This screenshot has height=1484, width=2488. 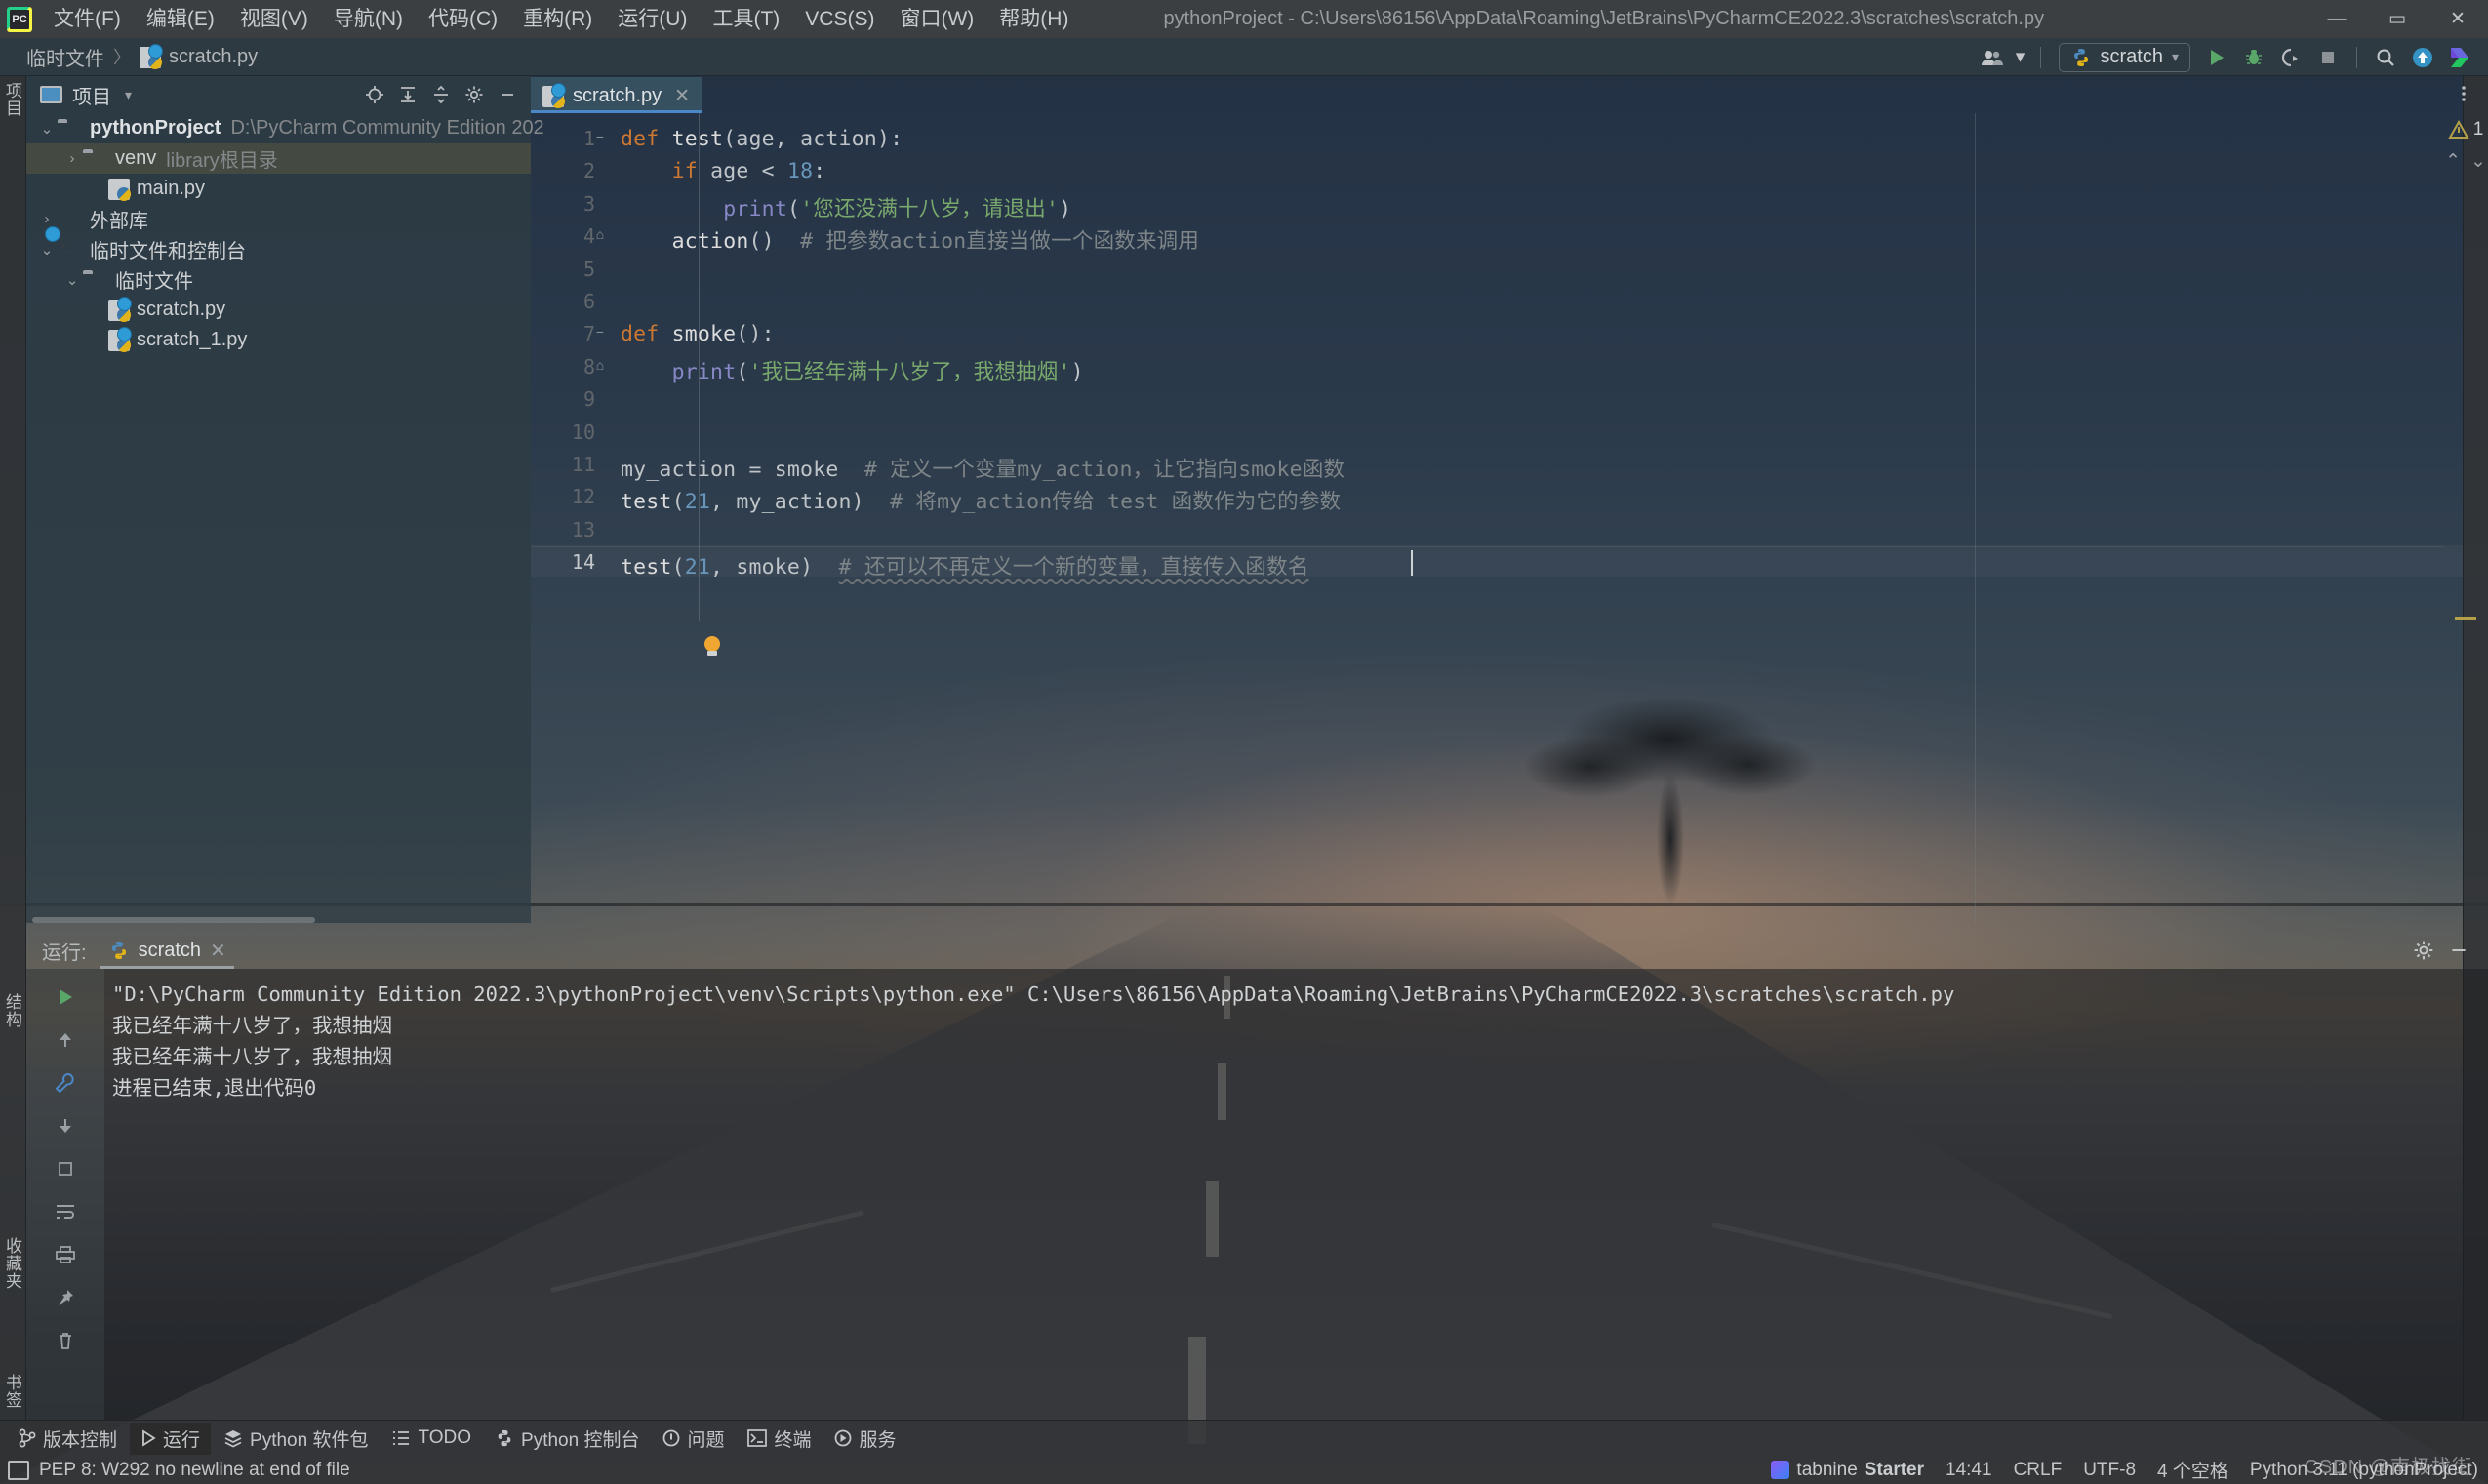 What do you see at coordinates (375, 94) in the screenshot?
I see `locate-file-icon` at bounding box center [375, 94].